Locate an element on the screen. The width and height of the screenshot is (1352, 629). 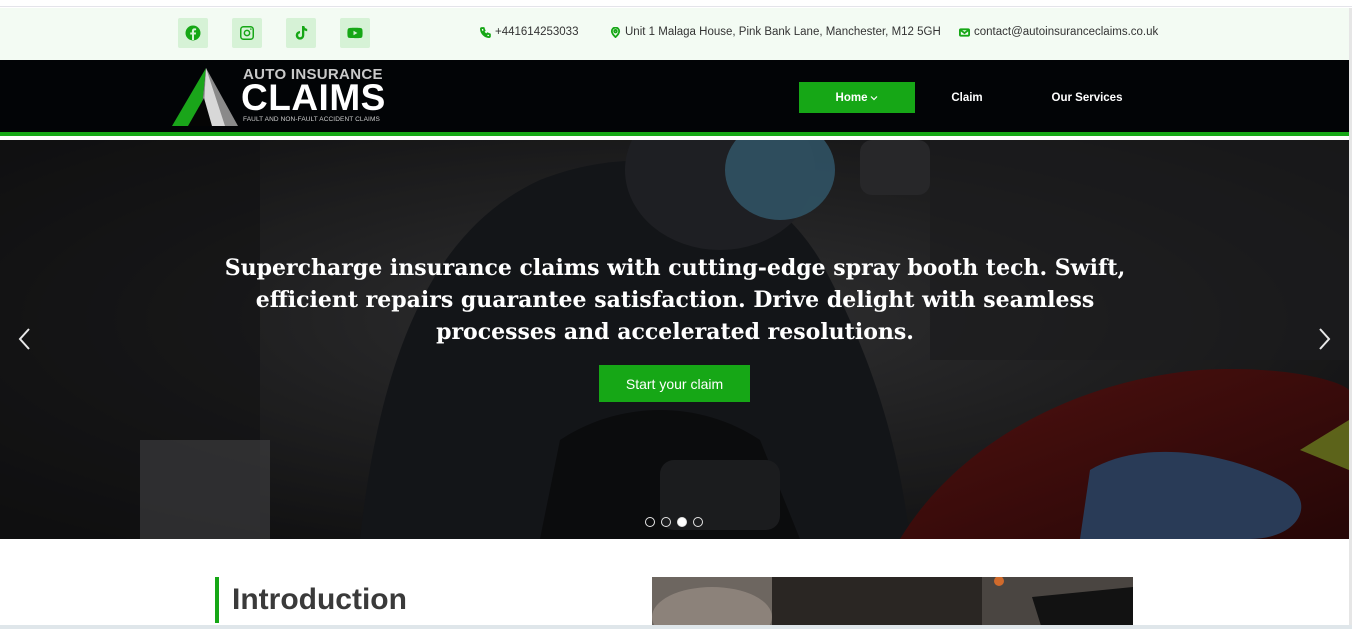
chevron-left-icon is located at coordinates (24, 339).